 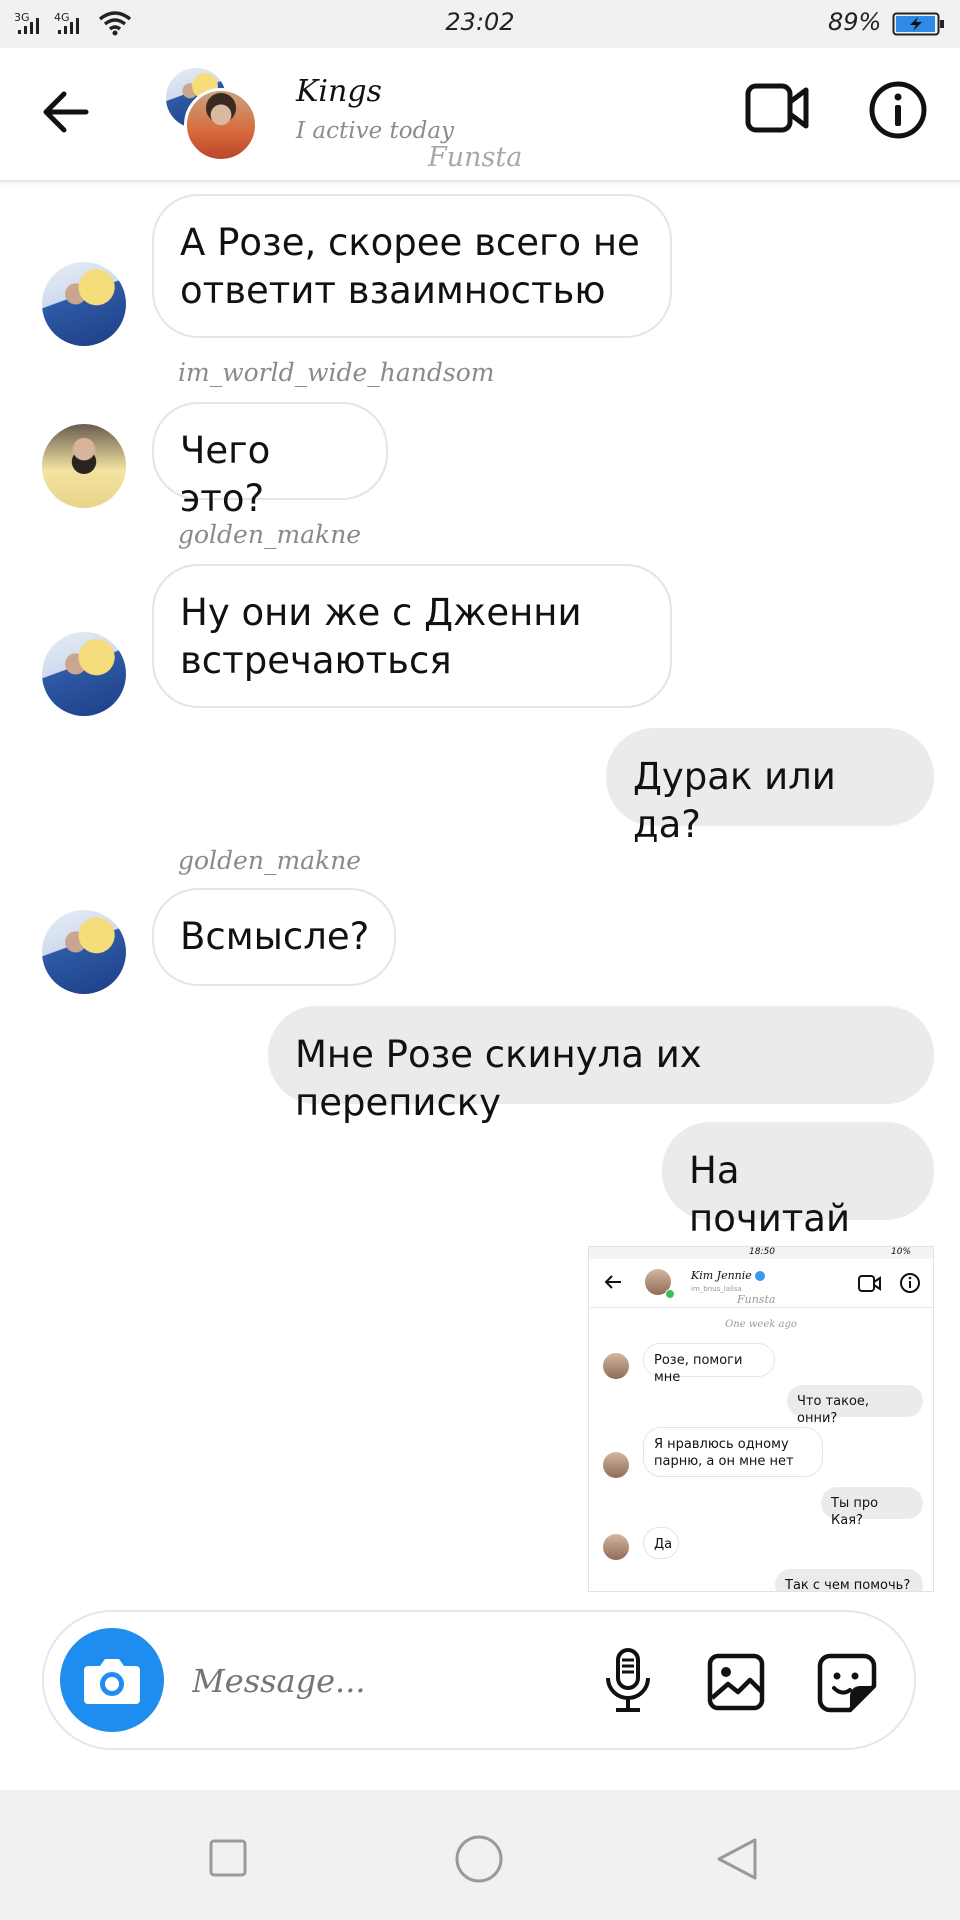 I want to click on shot-bubble-outgoing: Ты про Кая?, so click(x=872, y=1507).